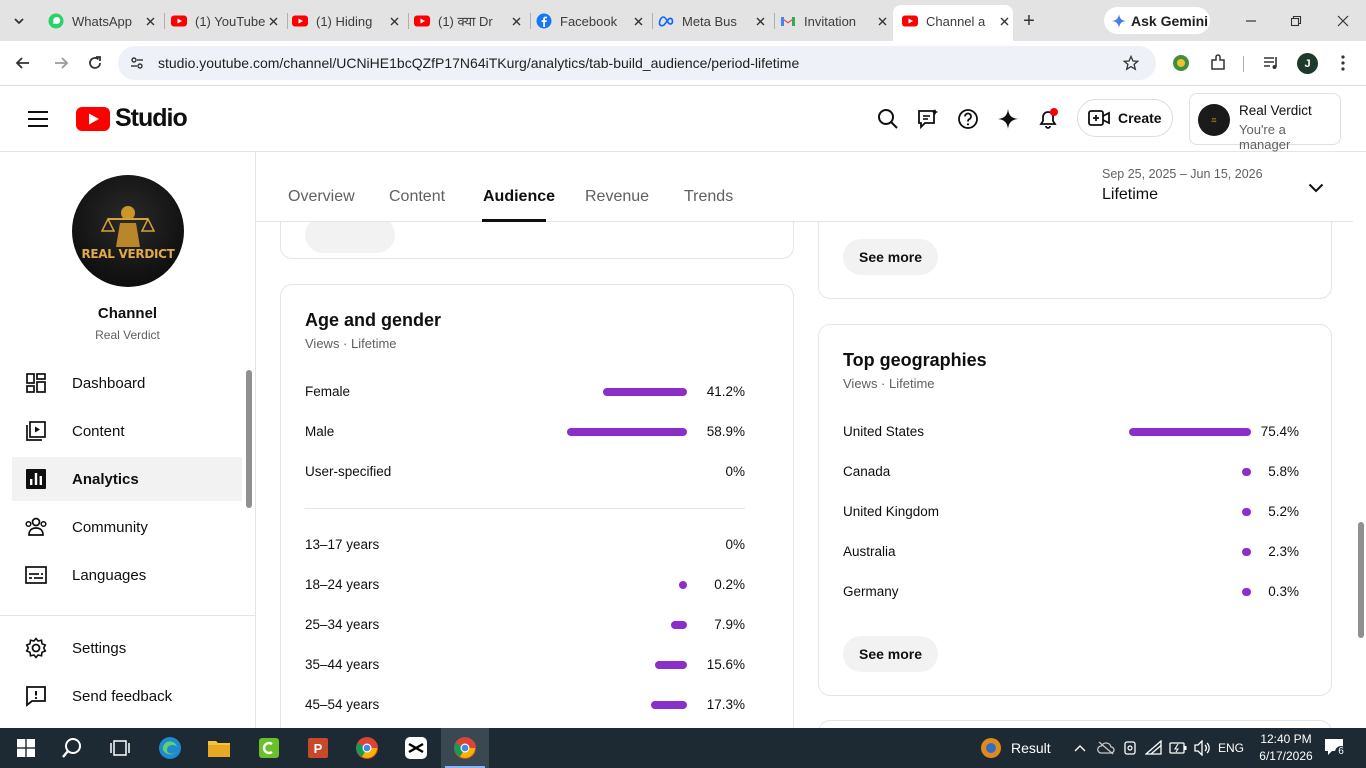 The height and width of the screenshot is (768, 1366). What do you see at coordinates (95, 63) in the screenshot?
I see `reload-icon` at bounding box center [95, 63].